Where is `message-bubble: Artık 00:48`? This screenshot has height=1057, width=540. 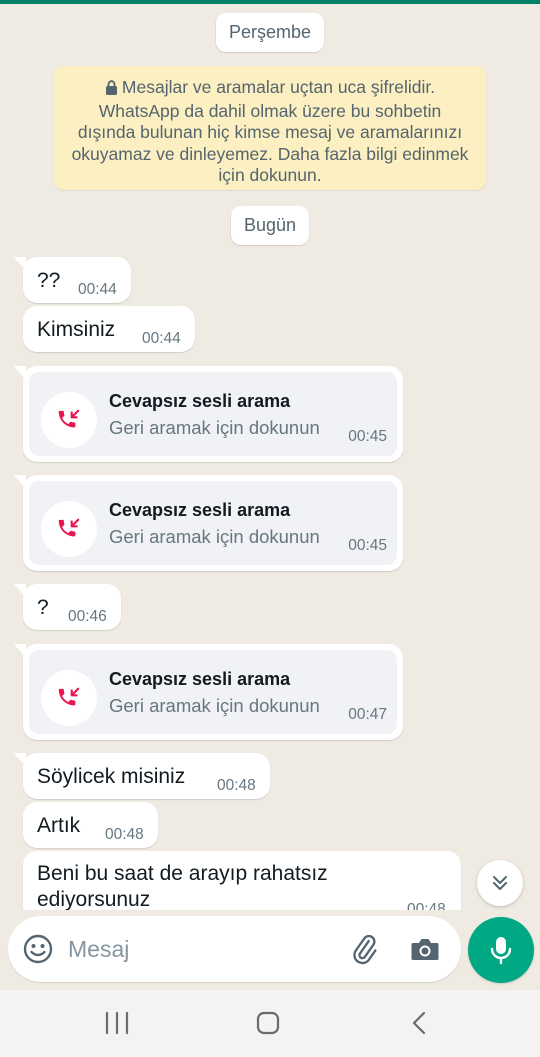 message-bubble: Artık 00:48 is located at coordinates (90, 825).